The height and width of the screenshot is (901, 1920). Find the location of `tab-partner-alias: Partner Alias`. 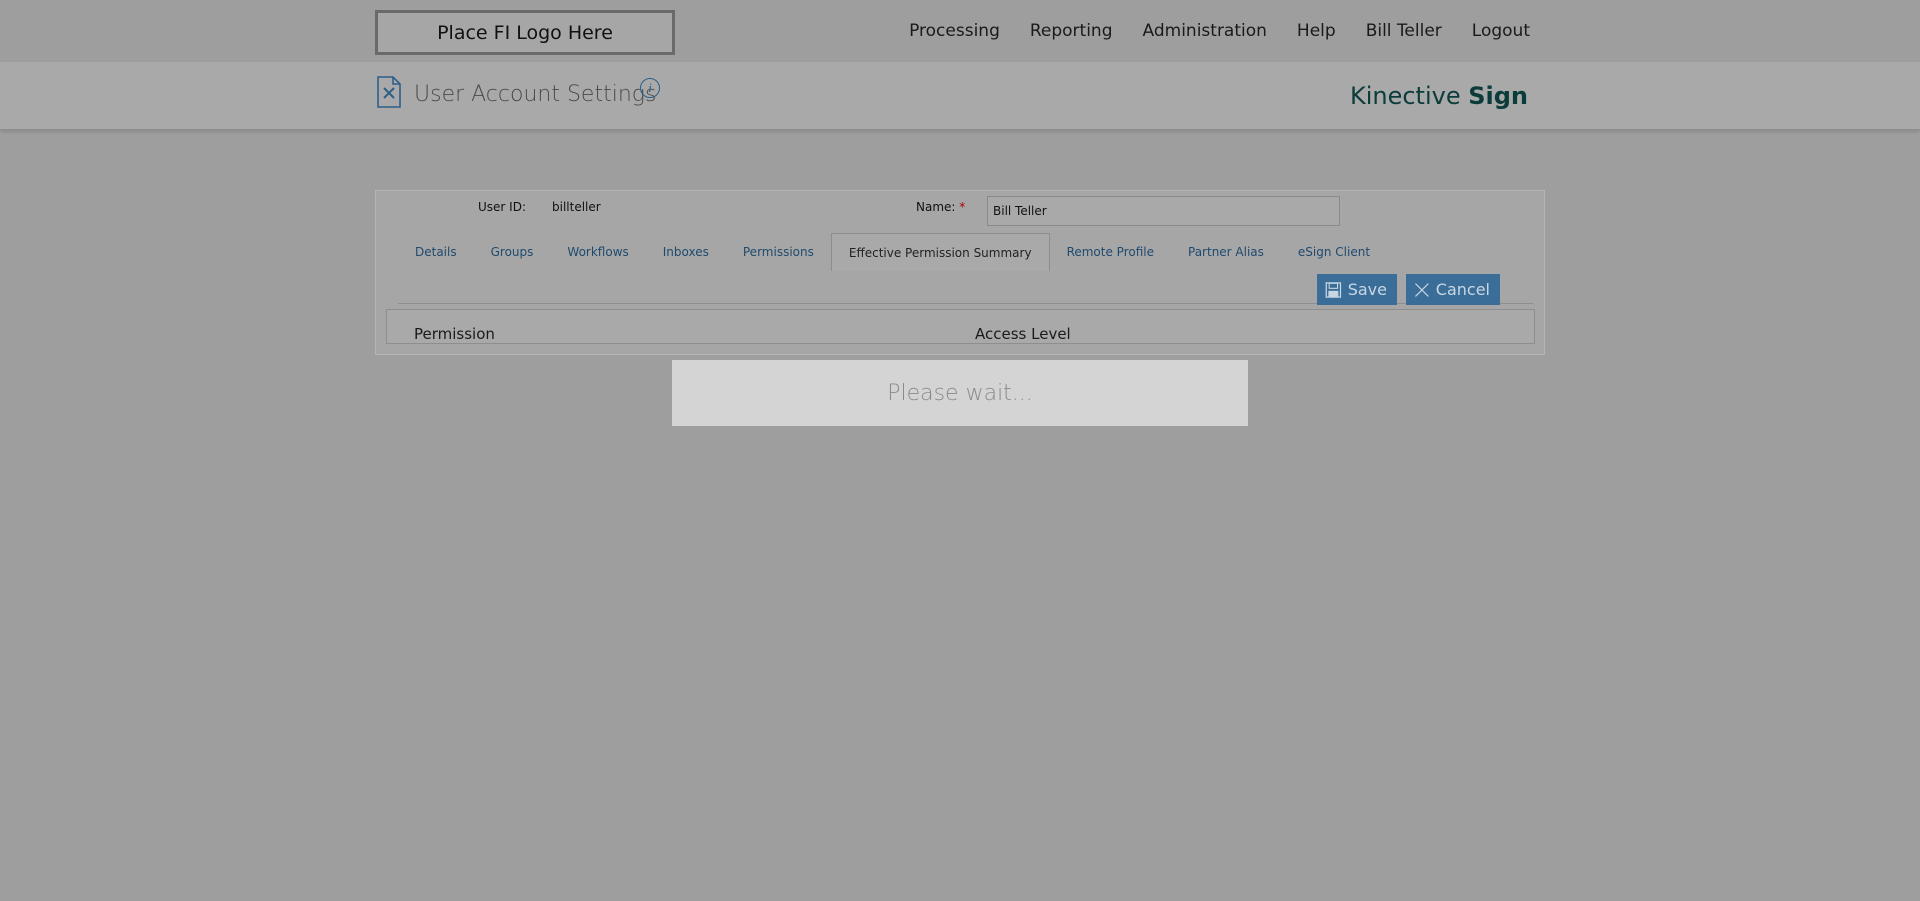

tab-partner-alias: Partner Alias is located at coordinates (1226, 252).